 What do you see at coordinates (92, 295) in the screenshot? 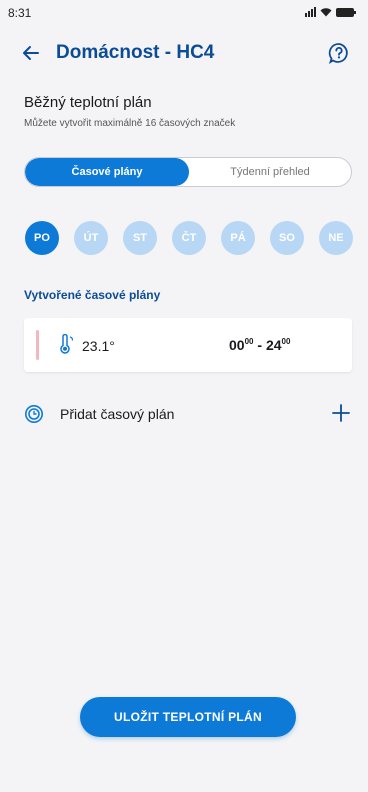
I see `section-title: Vytvořené časové plány` at bounding box center [92, 295].